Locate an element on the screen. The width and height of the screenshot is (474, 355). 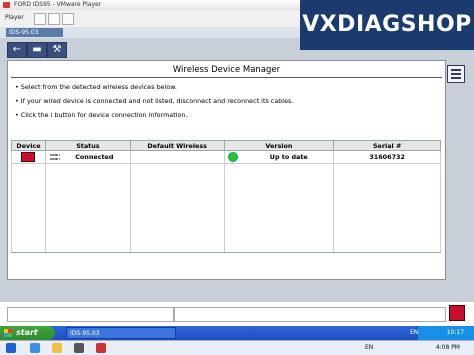
media-icon is located at coordinates (79, 348).